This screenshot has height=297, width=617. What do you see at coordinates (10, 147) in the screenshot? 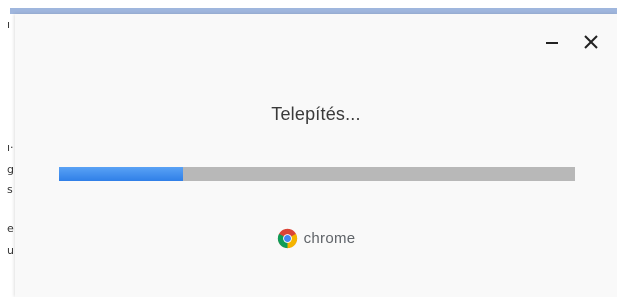
I see `background-text-fragment: ı·` at bounding box center [10, 147].